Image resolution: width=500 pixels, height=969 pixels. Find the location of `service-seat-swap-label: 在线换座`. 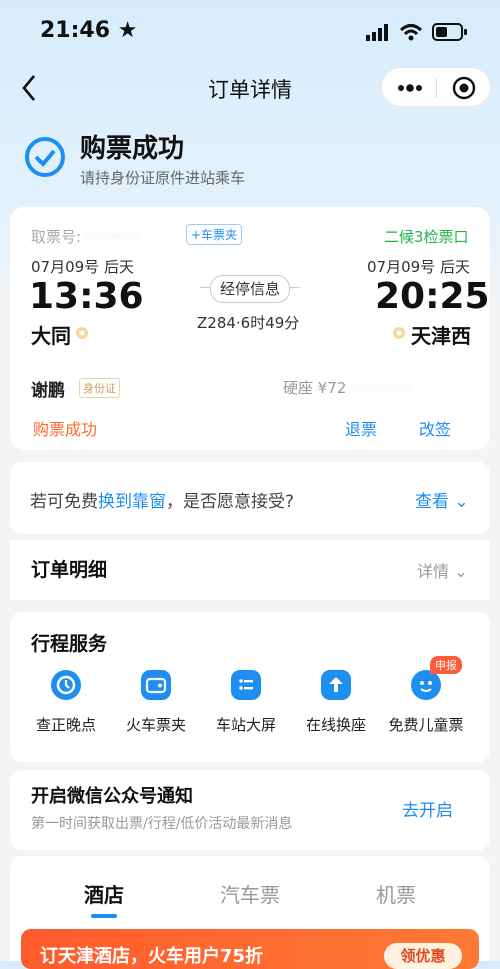

service-seat-swap-label: 在线换座 is located at coordinates (335, 725).